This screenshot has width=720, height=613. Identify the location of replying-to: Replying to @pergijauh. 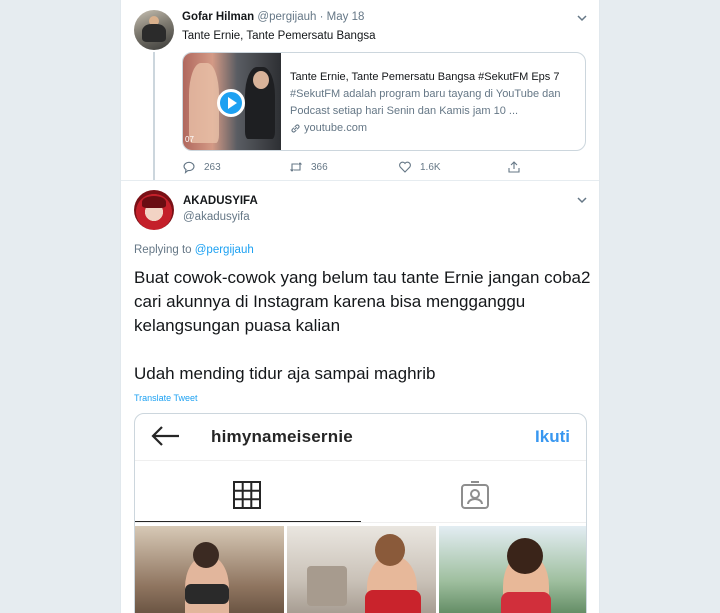
(194, 250).